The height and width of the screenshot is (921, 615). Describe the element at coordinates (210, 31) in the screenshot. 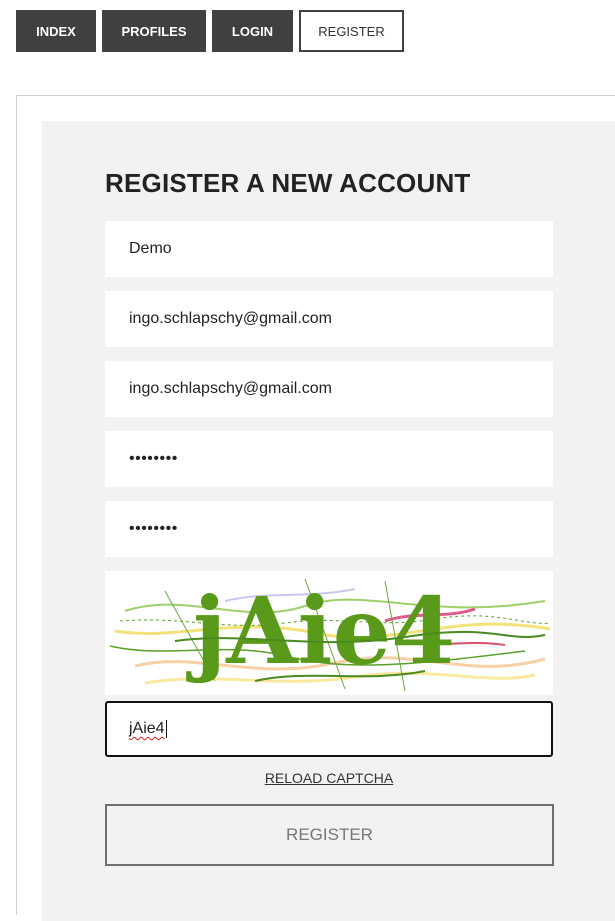

I see `top-nav: INDEX PROFILES LOGIN REGISTER` at that location.